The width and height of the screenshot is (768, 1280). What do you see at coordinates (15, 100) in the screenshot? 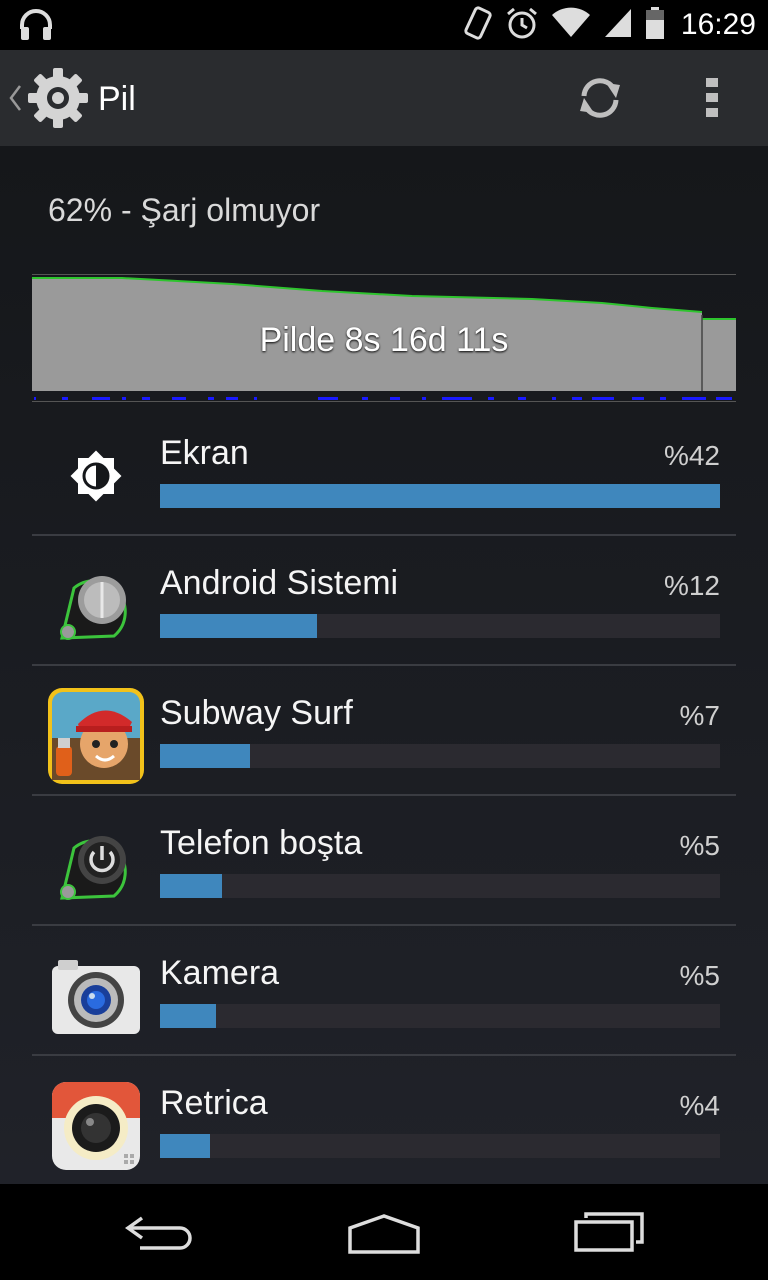
I see `back-caret-icon` at bounding box center [15, 100].